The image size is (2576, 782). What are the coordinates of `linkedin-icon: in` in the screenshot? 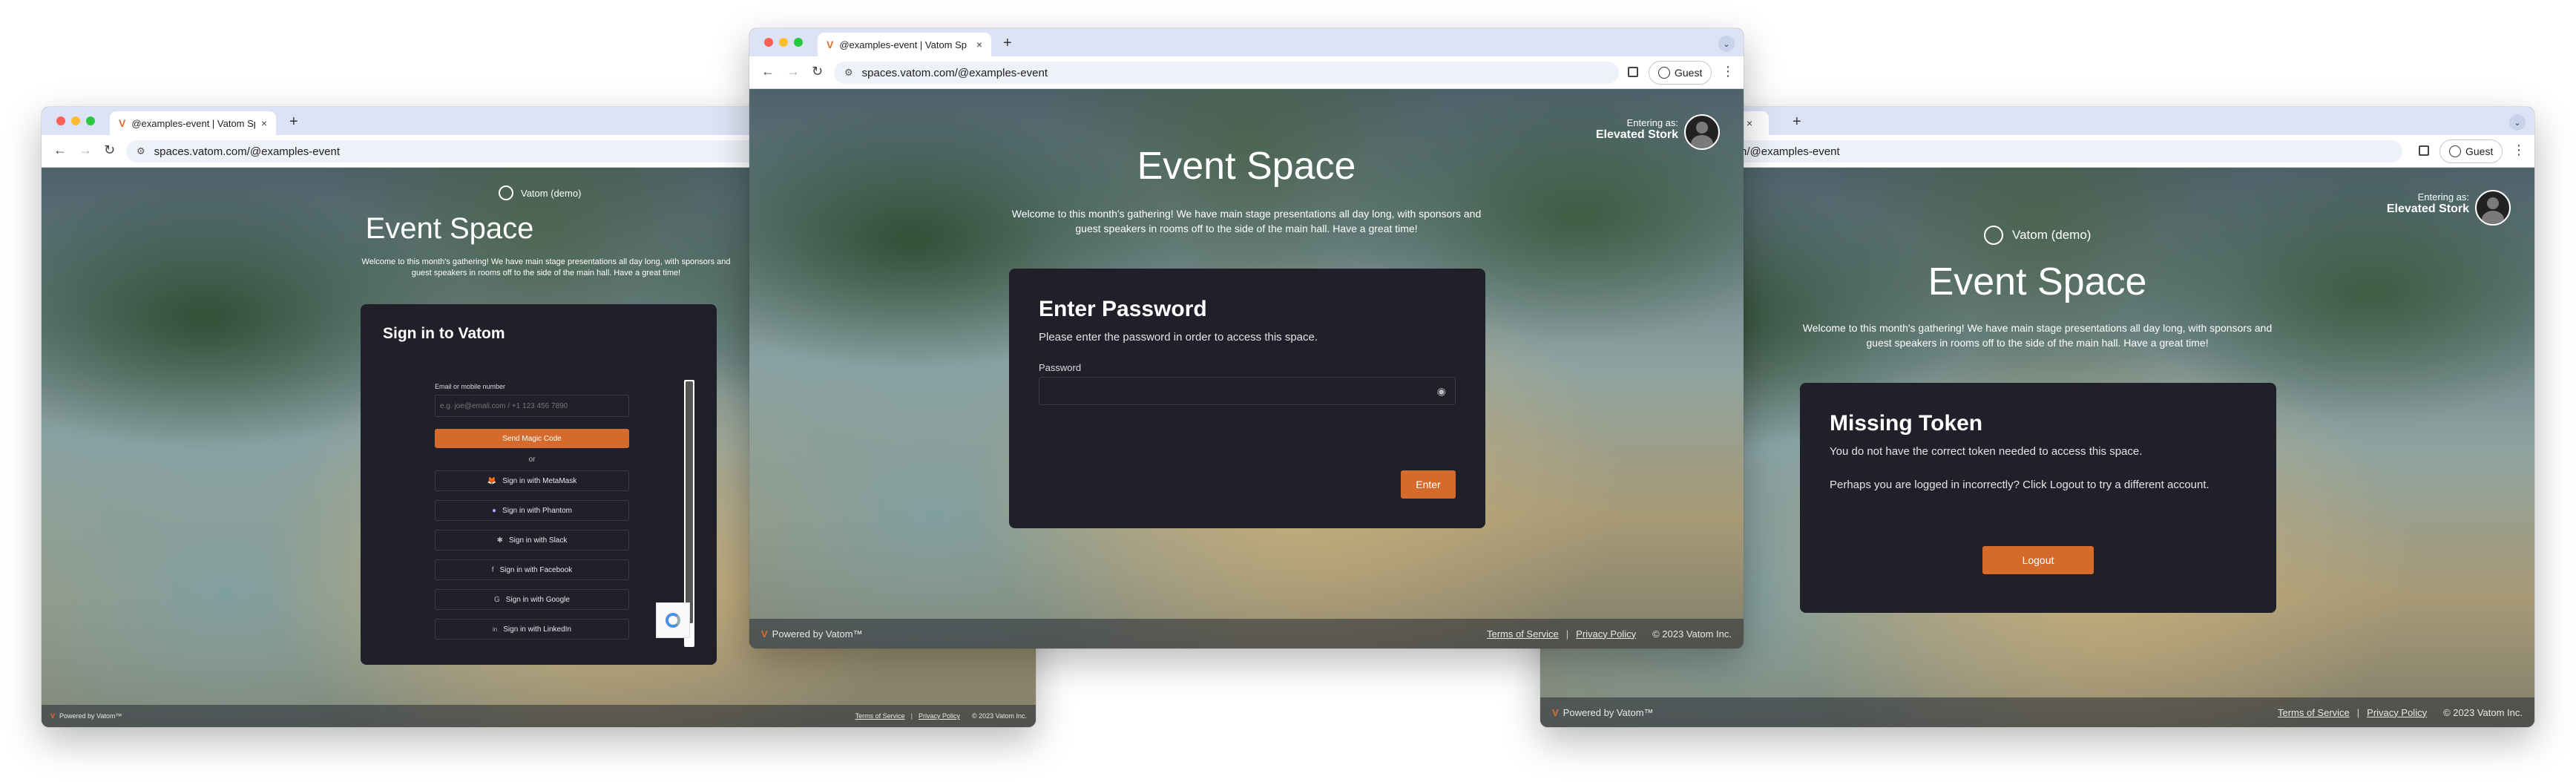 It's located at (495, 629).